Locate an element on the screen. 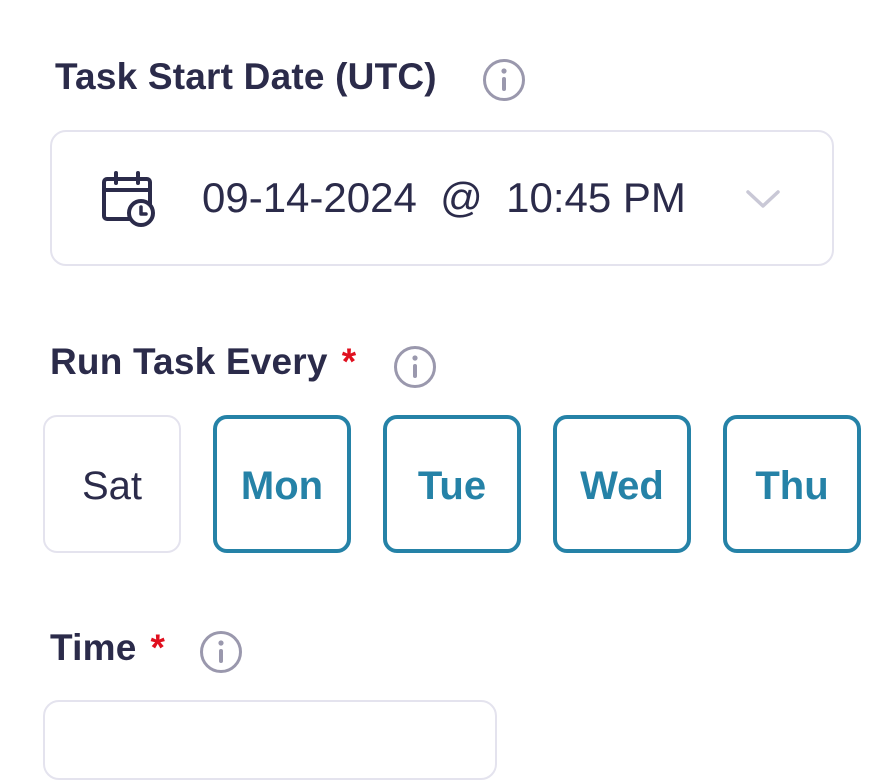 The height and width of the screenshot is (780, 888). day-toggle-wed: Wed is located at coordinates (622, 484).